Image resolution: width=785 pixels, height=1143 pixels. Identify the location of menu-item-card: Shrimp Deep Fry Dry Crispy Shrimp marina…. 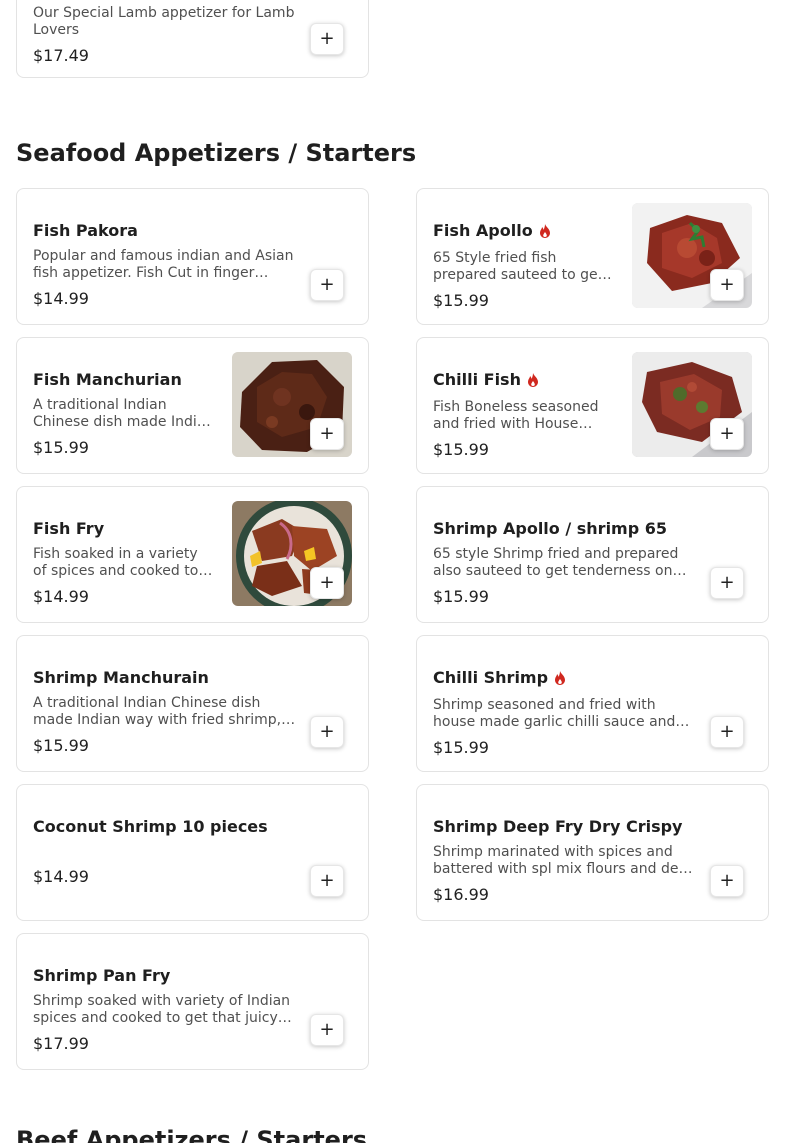
(592, 852).